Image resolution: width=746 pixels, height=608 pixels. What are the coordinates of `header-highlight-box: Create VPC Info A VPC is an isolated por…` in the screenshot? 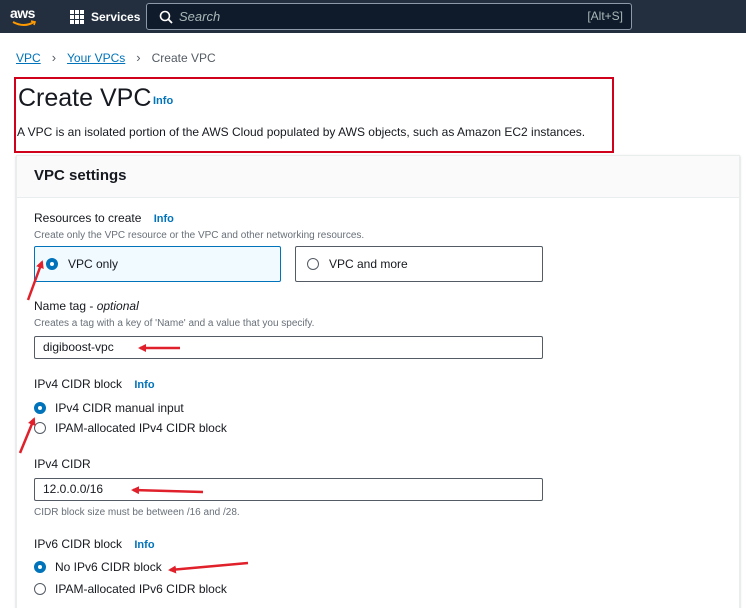 It's located at (314, 115).